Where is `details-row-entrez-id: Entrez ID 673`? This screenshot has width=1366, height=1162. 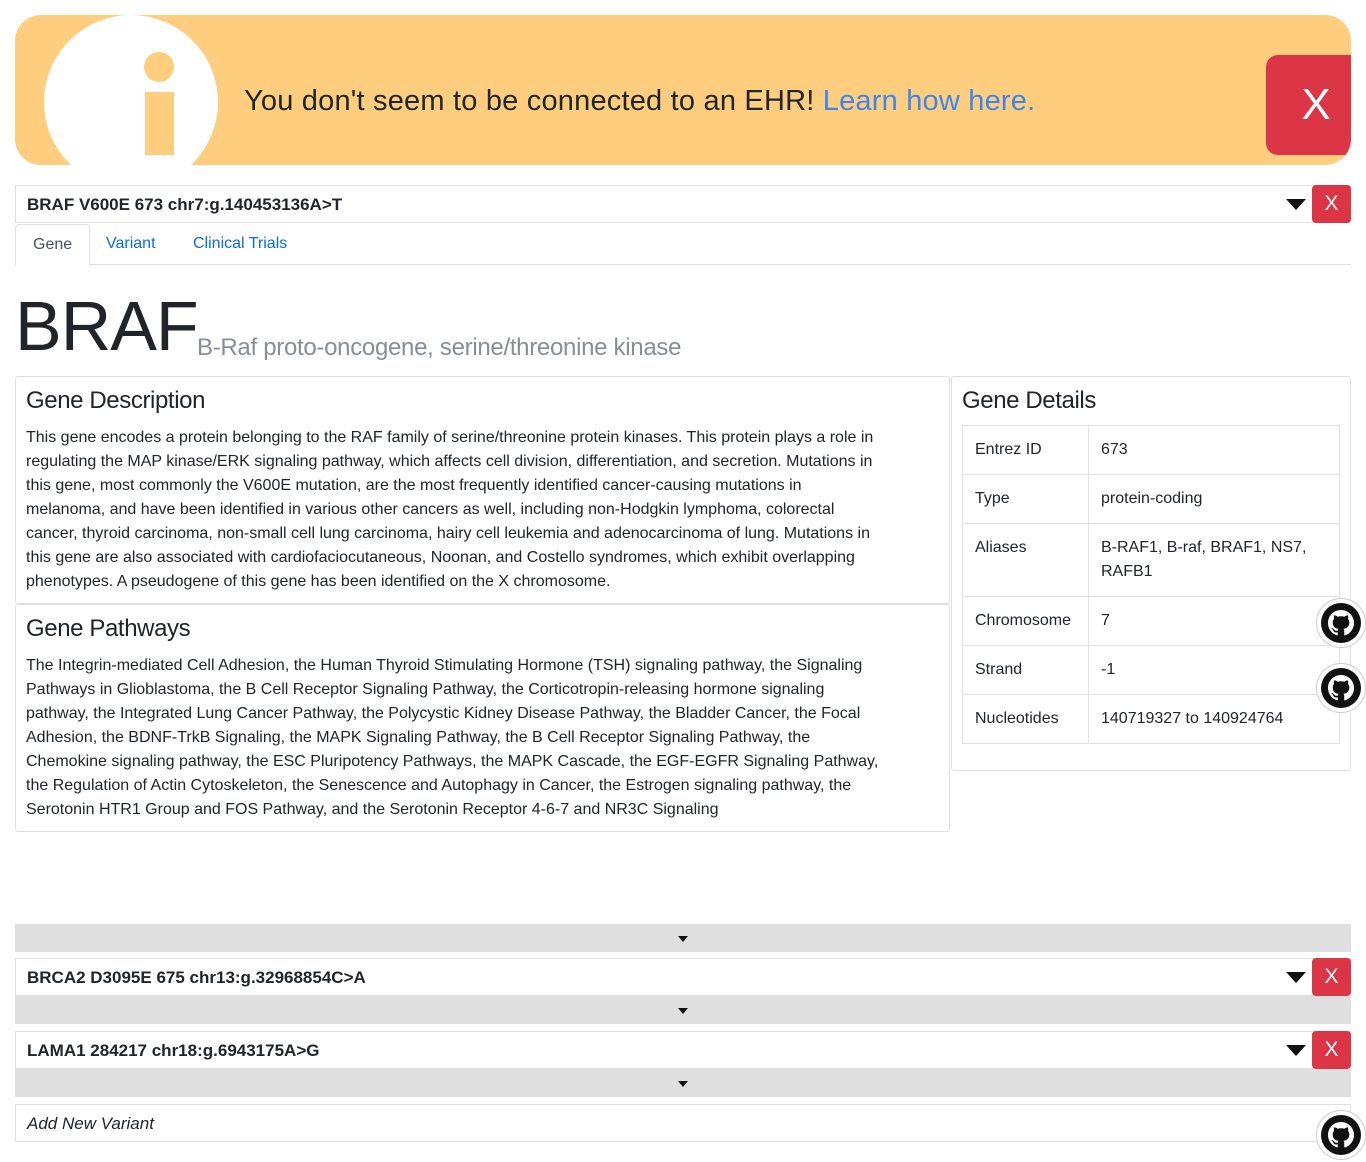
details-row-entrez-id: Entrez ID 673 is located at coordinates (1151, 450).